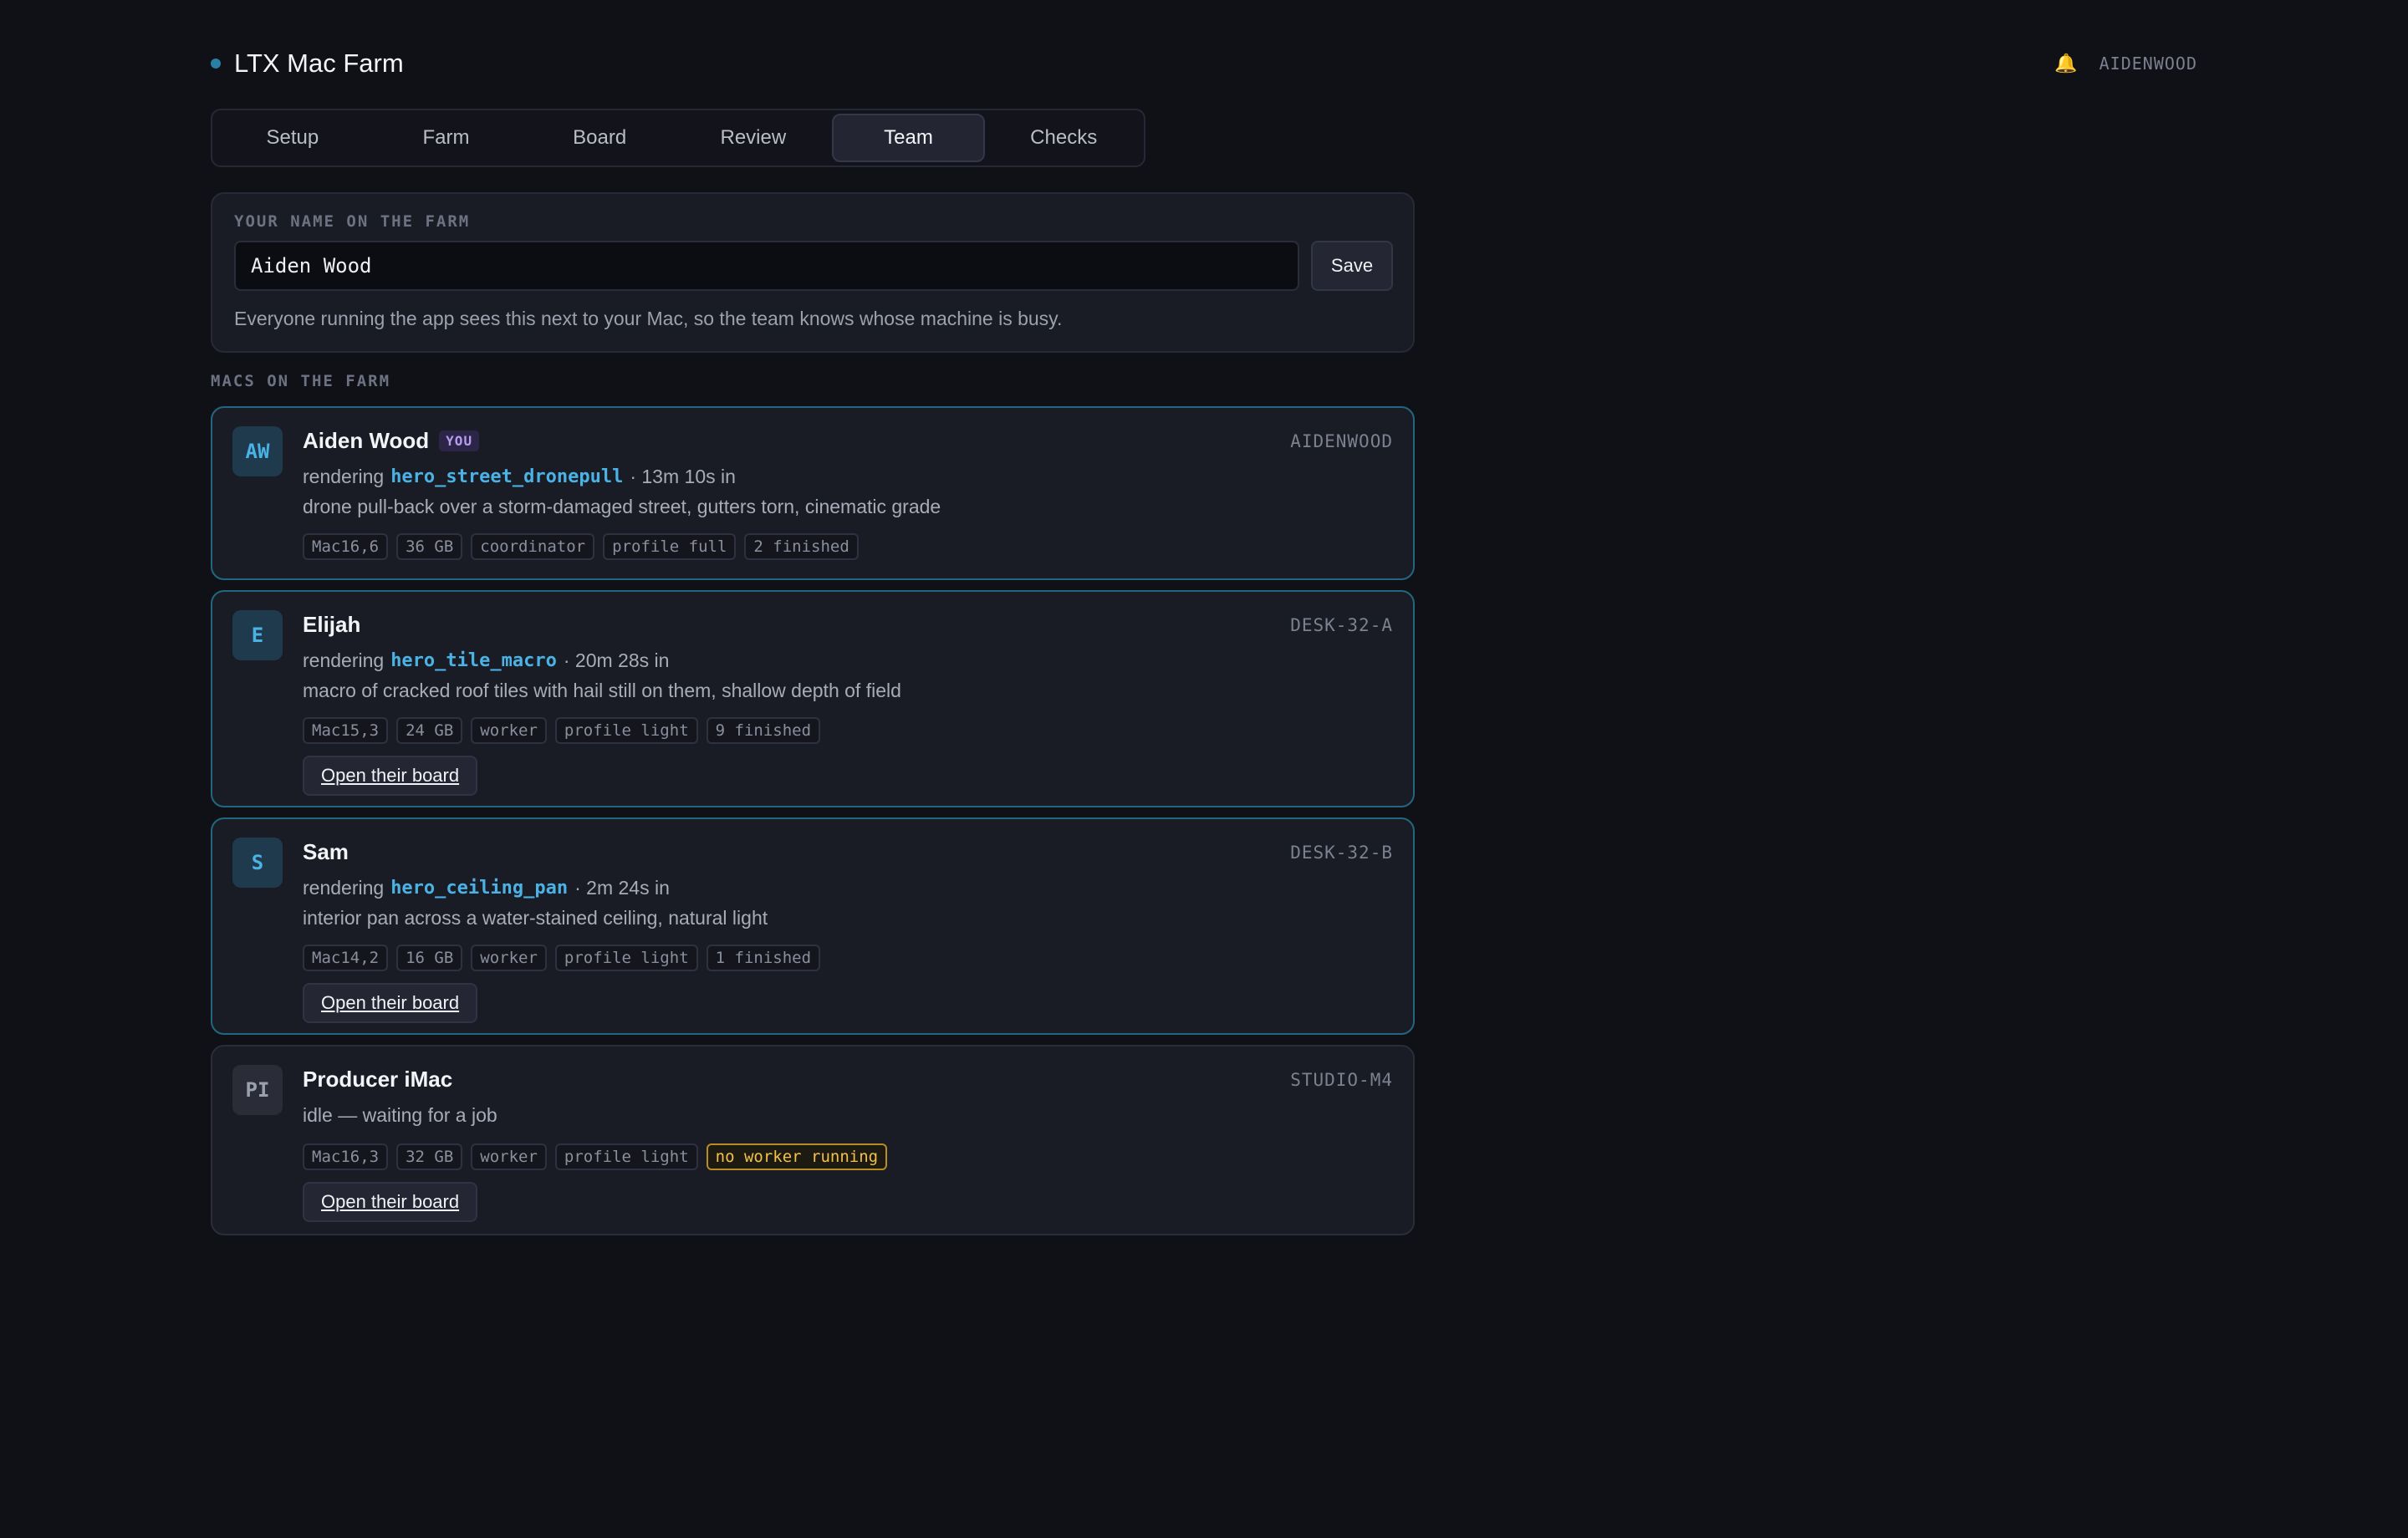 Image resolution: width=2408 pixels, height=1538 pixels. I want to click on mac-host: AIDENWOOD, so click(1342, 441).